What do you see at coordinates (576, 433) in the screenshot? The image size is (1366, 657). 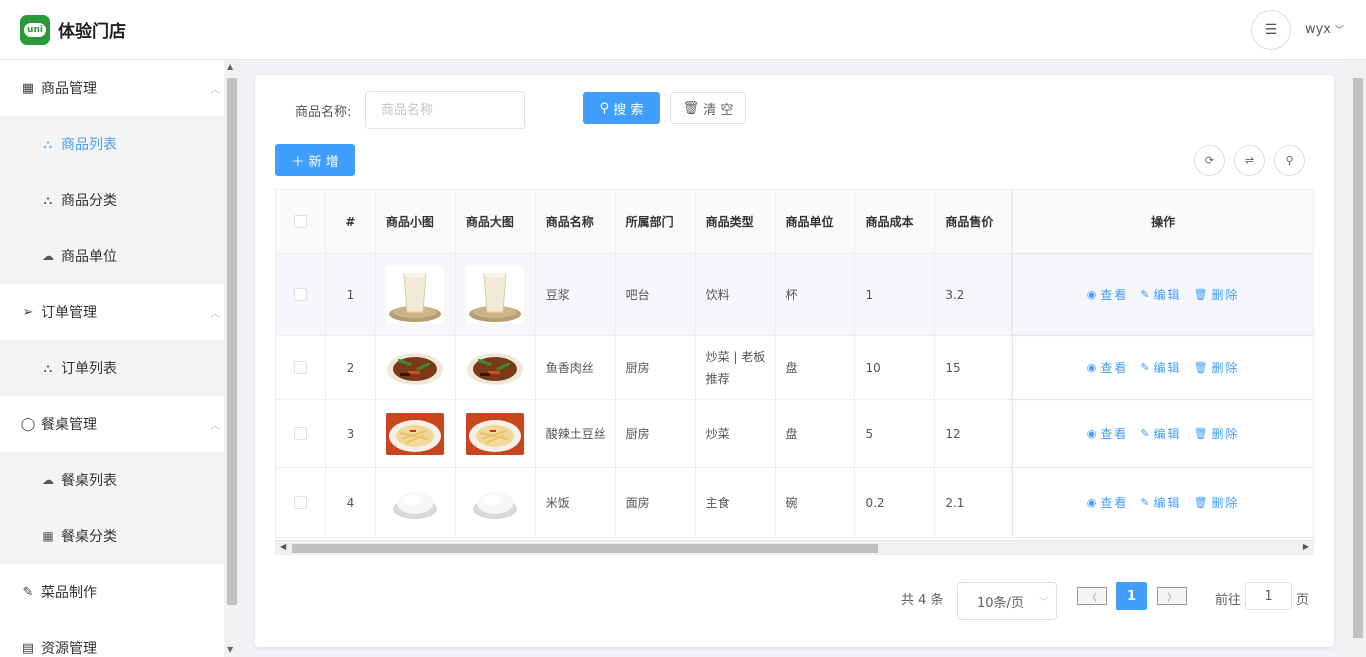 I see `product-name: 酸辣土豆丝` at bounding box center [576, 433].